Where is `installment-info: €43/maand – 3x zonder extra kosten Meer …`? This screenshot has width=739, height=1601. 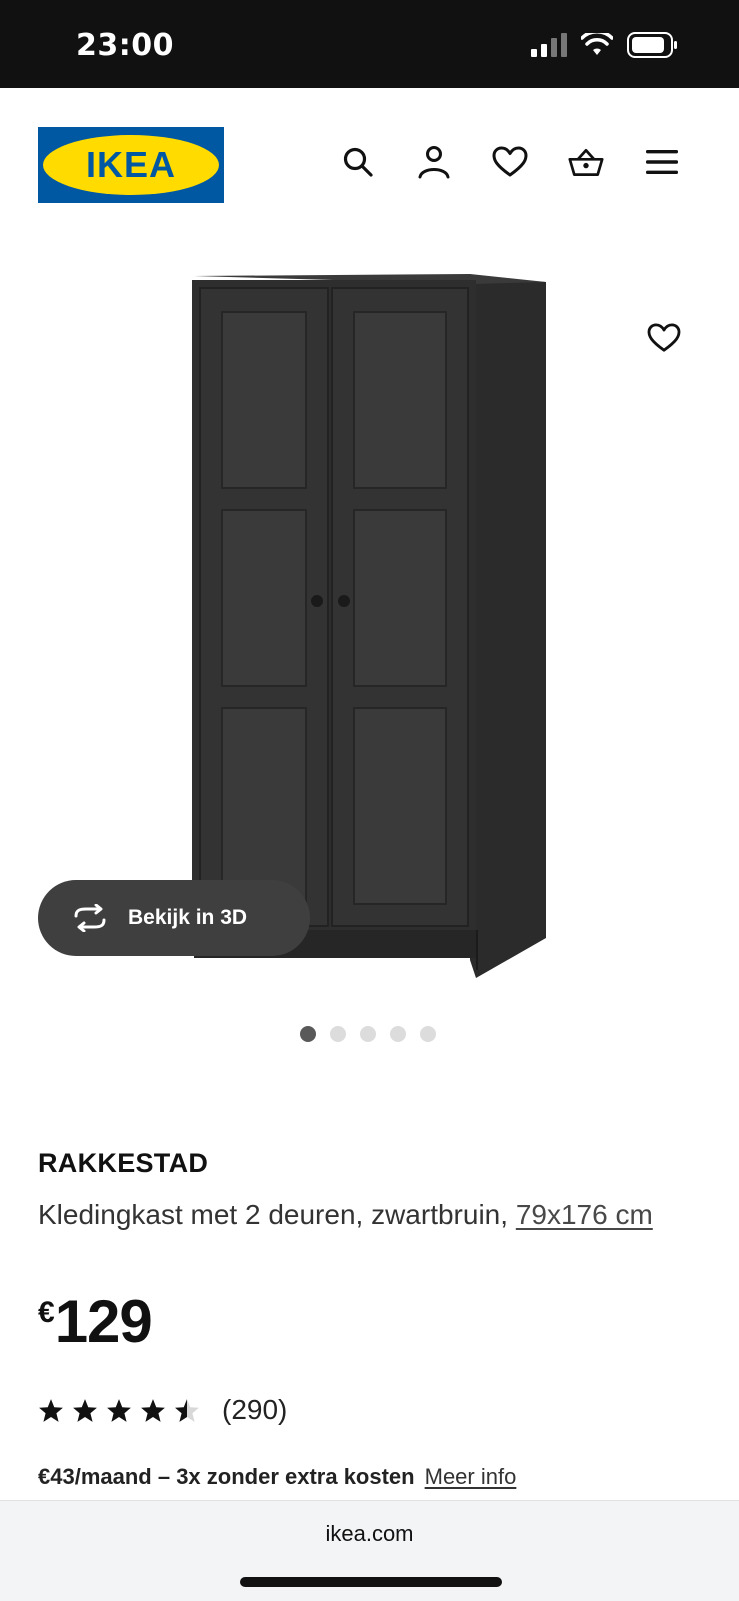 installment-info: €43/maand – 3x zonder extra kosten Meer … is located at coordinates (277, 1477).